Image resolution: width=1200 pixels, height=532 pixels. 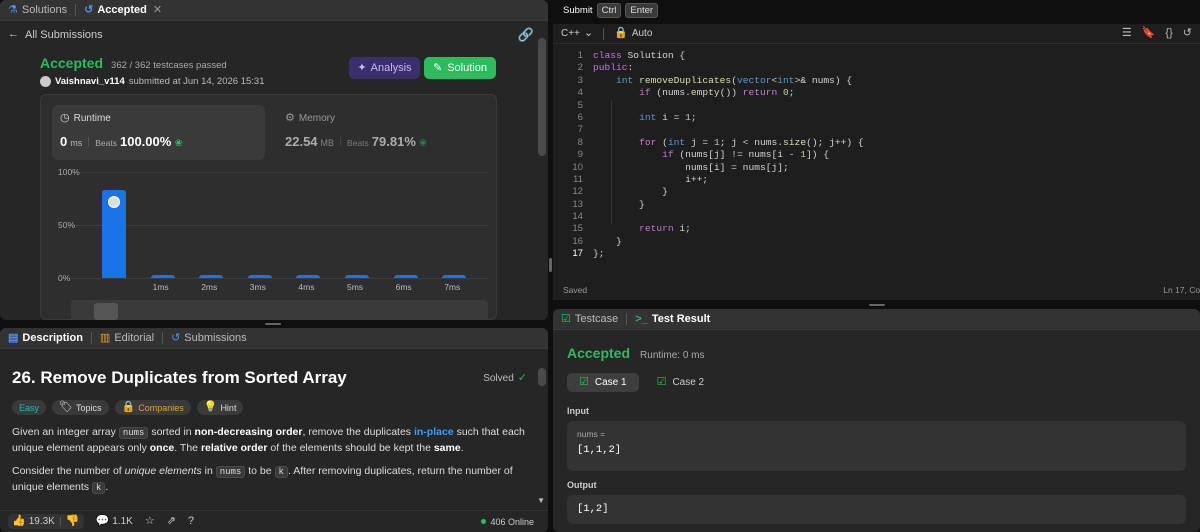 What do you see at coordinates (578, 10) in the screenshot?
I see `submit-button: Submit` at bounding box center [578, 10].